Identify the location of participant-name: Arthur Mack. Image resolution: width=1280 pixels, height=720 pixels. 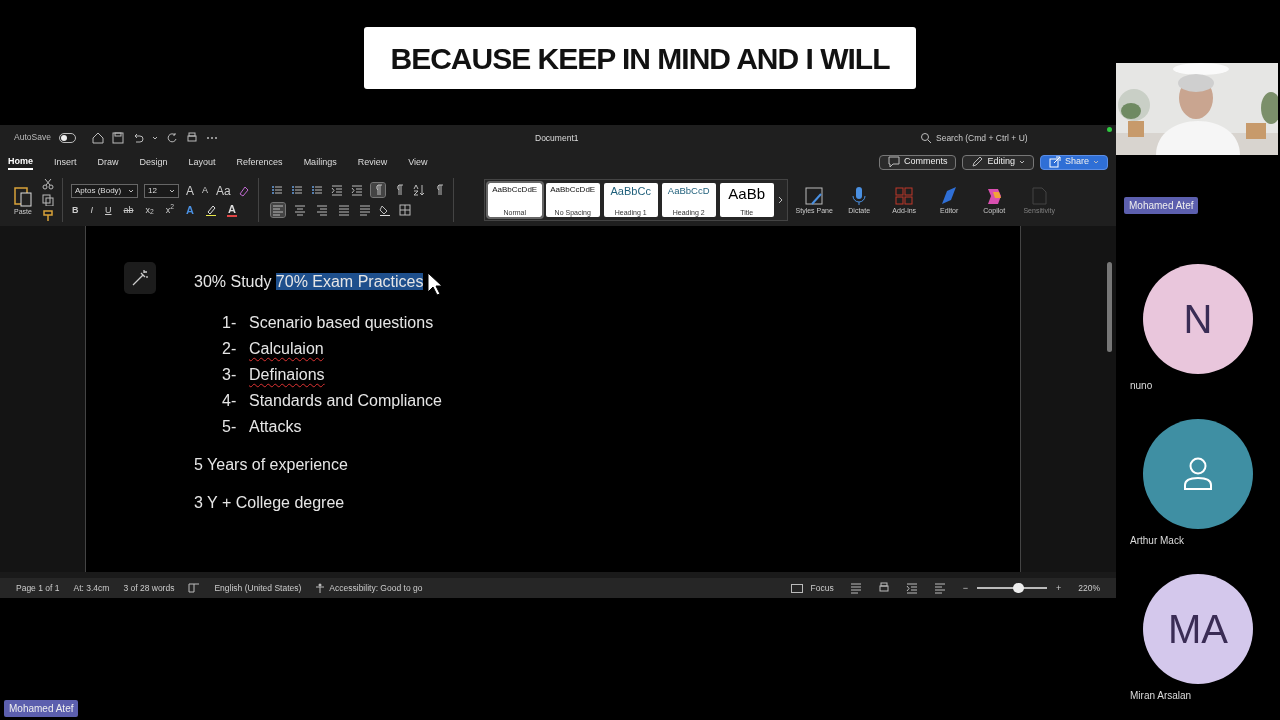
(1157, 541).